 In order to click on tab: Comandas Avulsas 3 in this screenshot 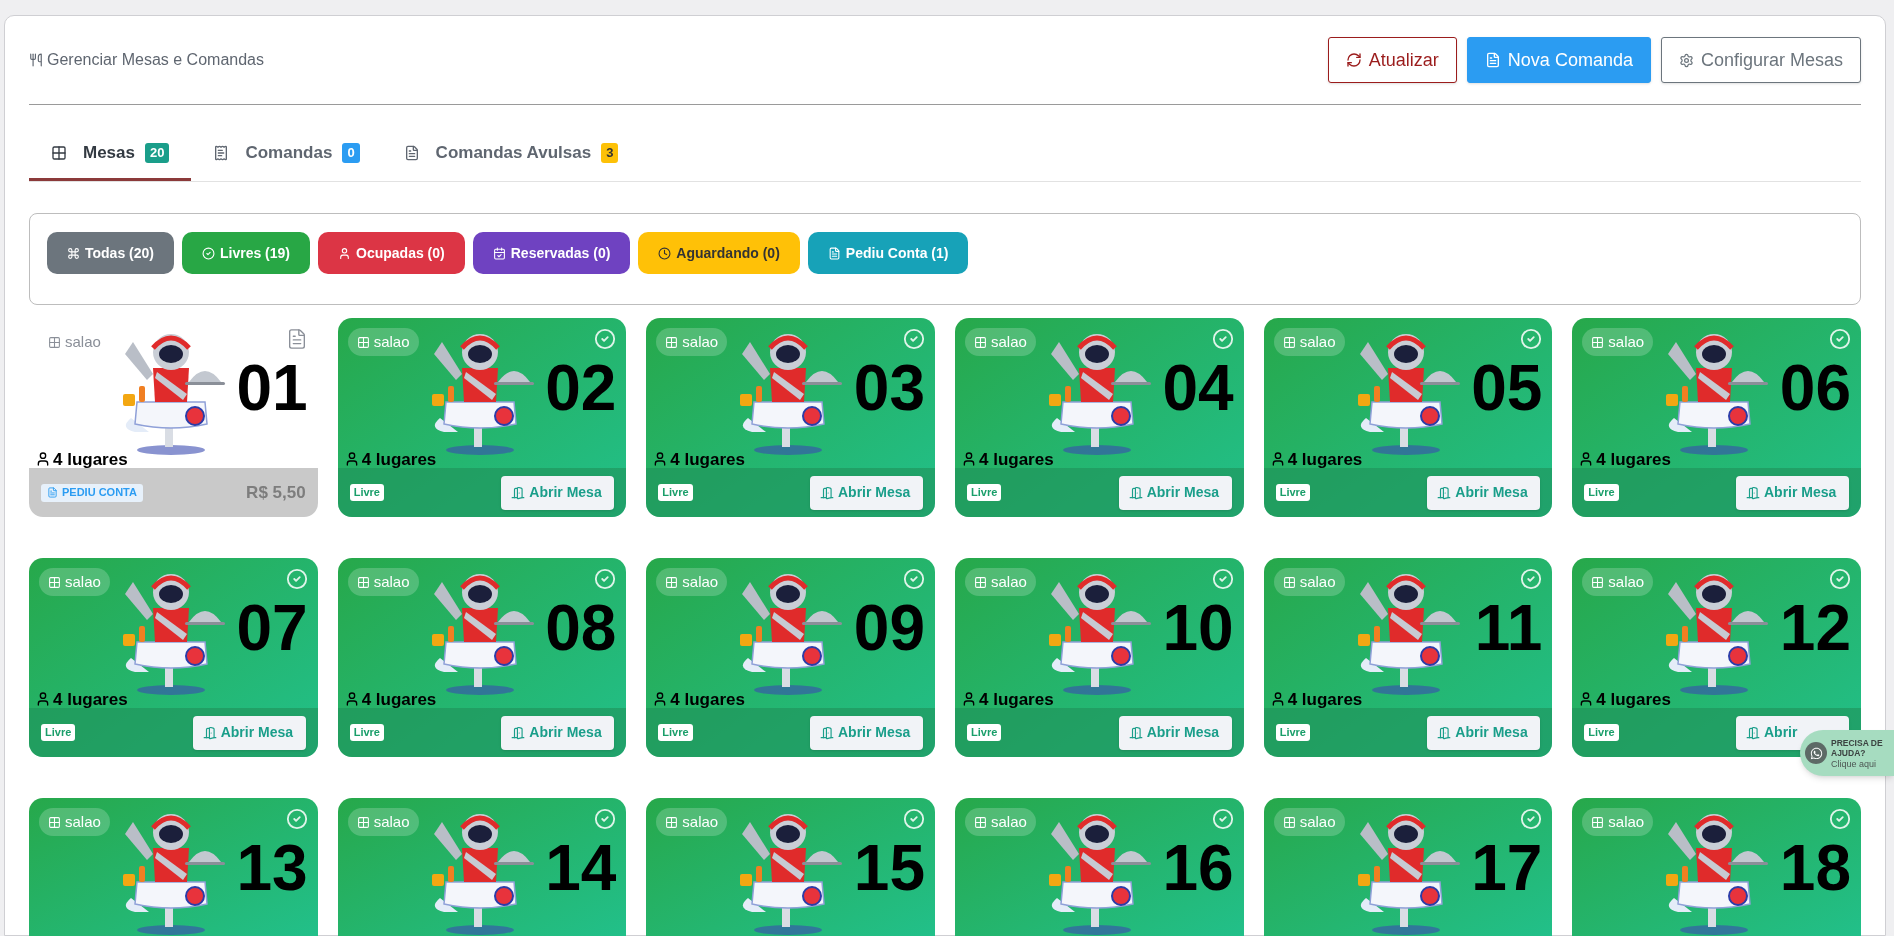, I will do `click(511, 154)`.